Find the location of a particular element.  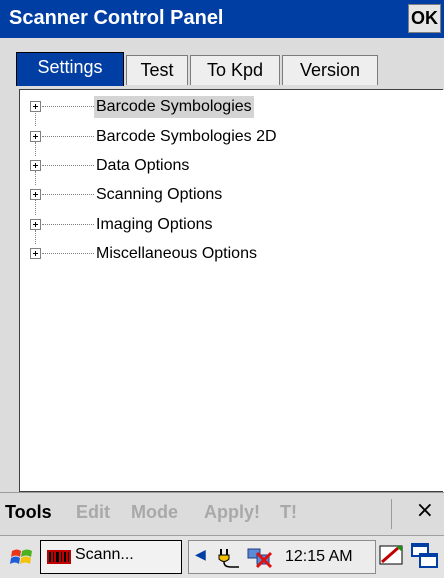

window-switch-icon is located at coordinates (425, 556).